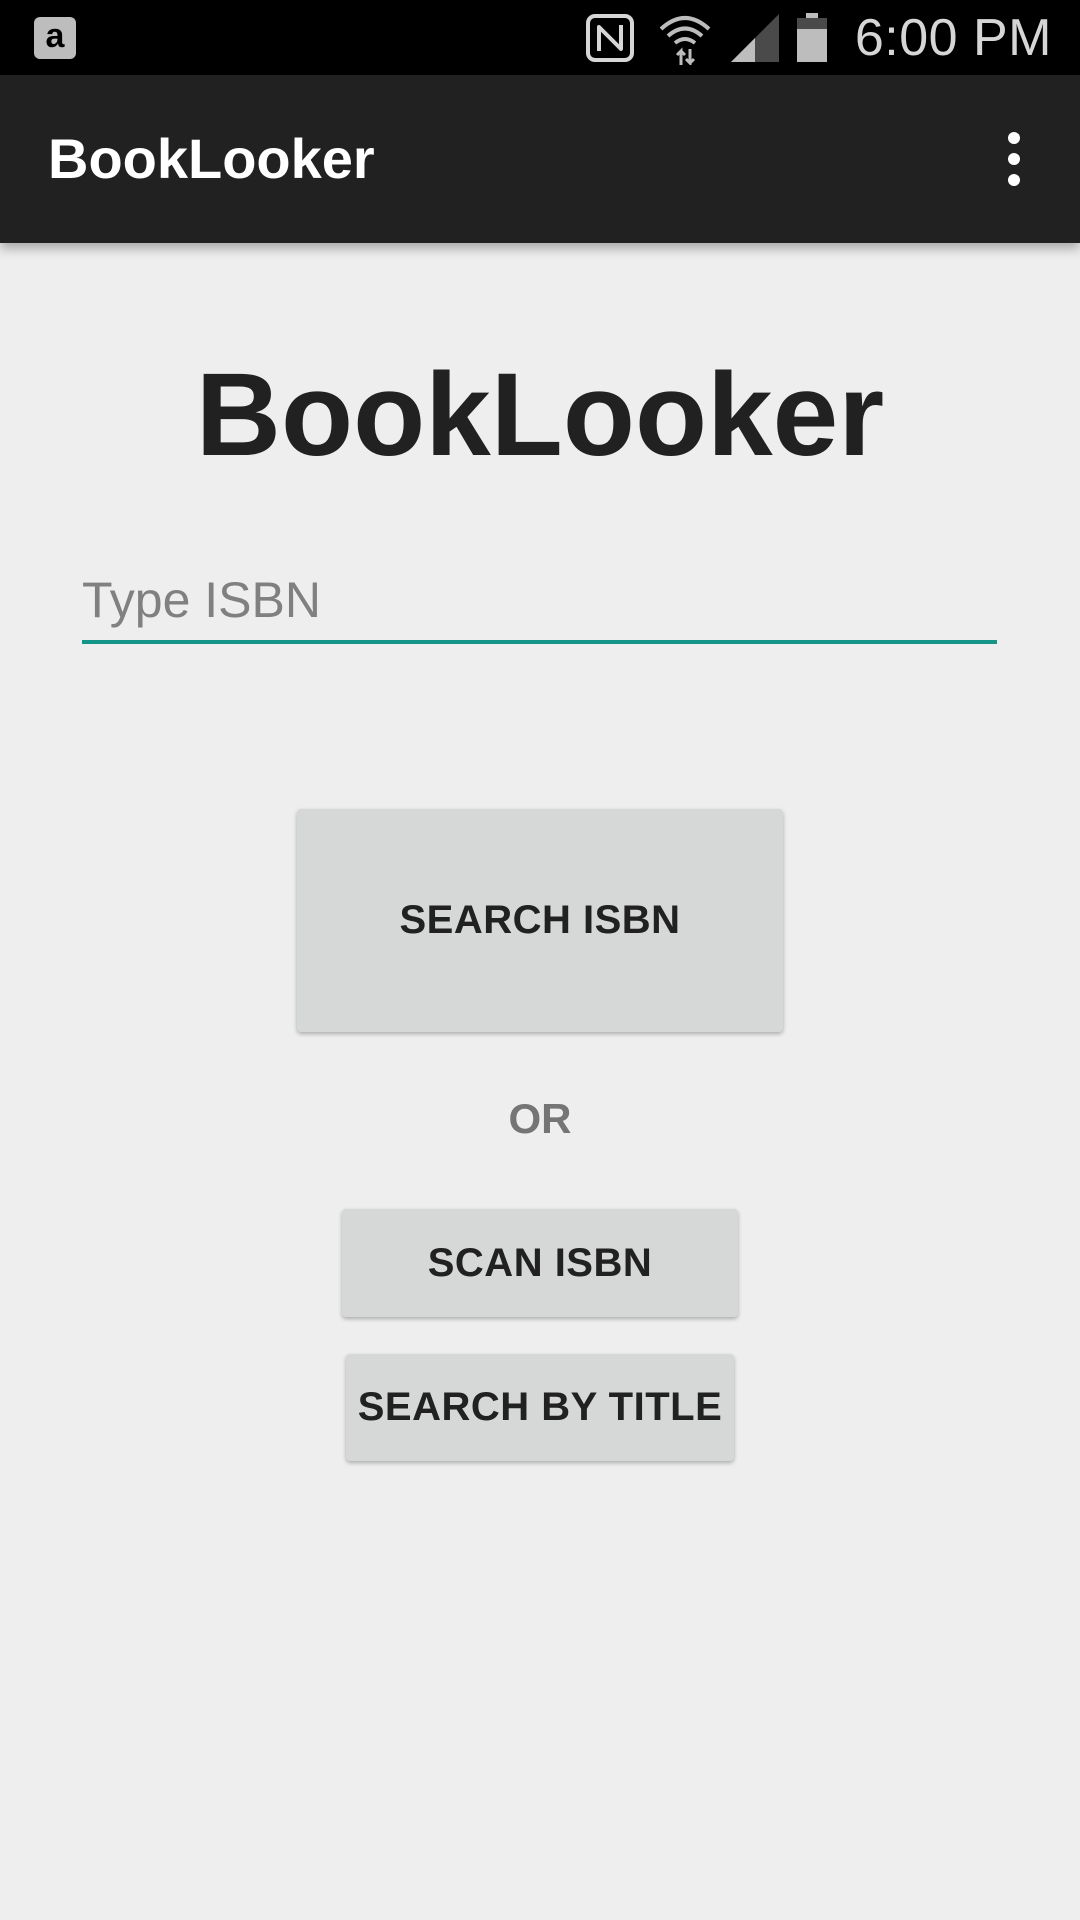 The width and height of the screenshot is (1080, 1920). I want to click on or-label: OR, so click(540, 1118).